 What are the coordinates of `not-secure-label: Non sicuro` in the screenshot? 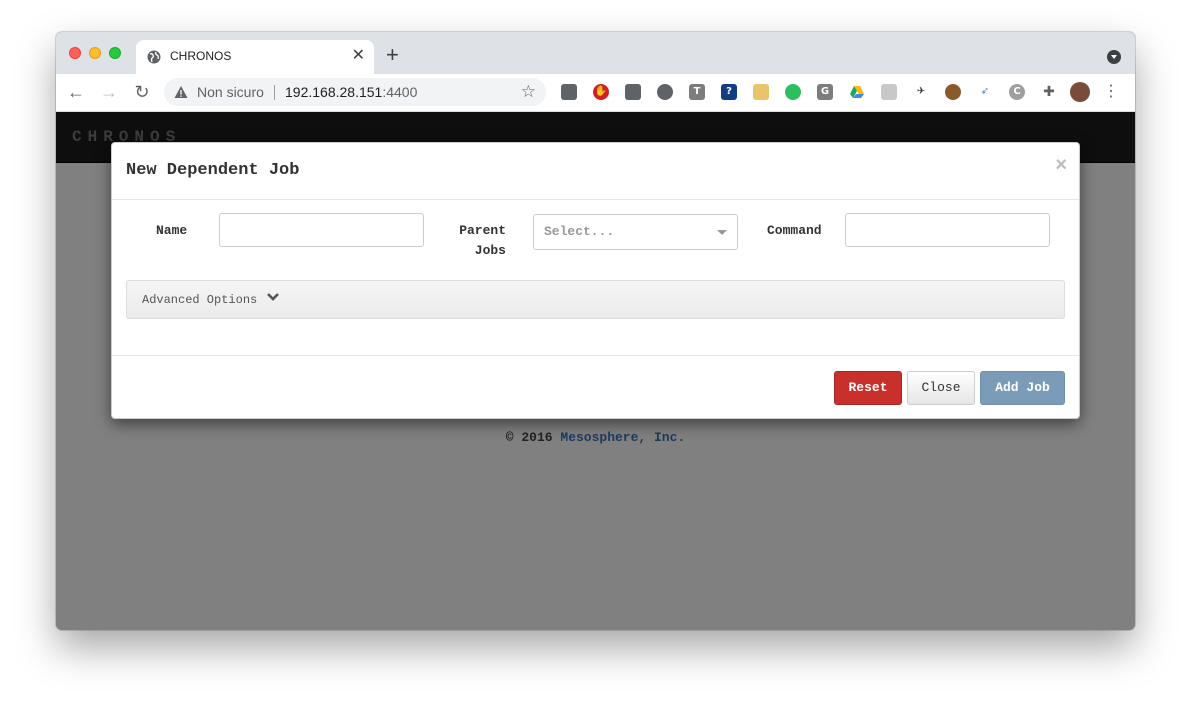 It's located at (230, 92).